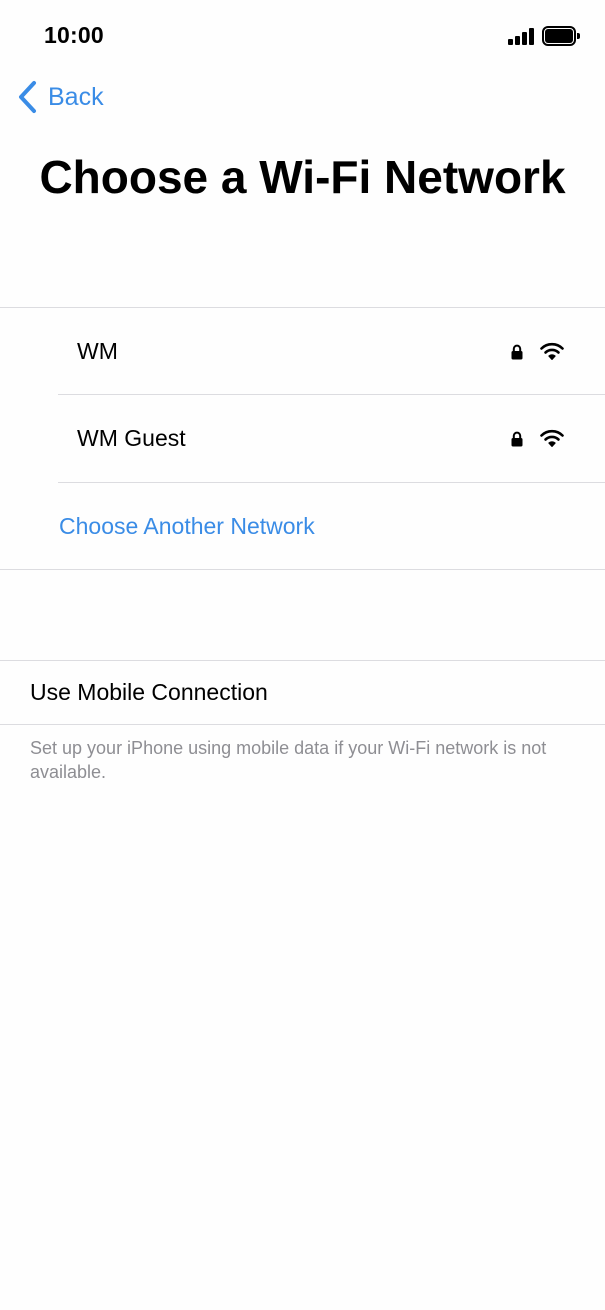 Image resolution: width=605 pixels, height=1310 pixels. I want to click on network-name: WM Guest, so click(131, 438).